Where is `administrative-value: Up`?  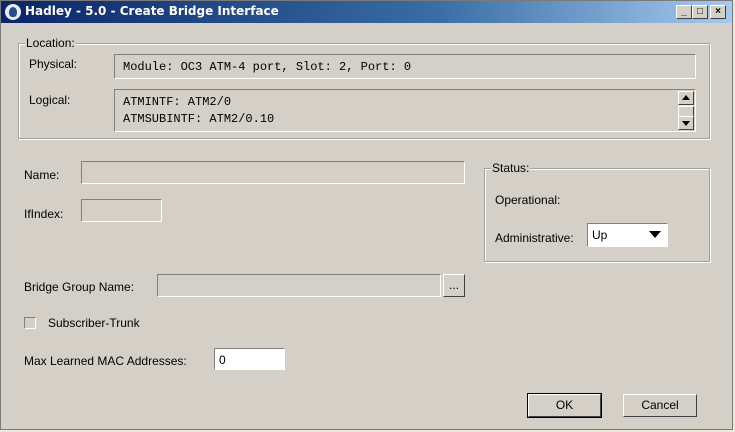 administrative-value: Up is located at coordinates (600, 235).